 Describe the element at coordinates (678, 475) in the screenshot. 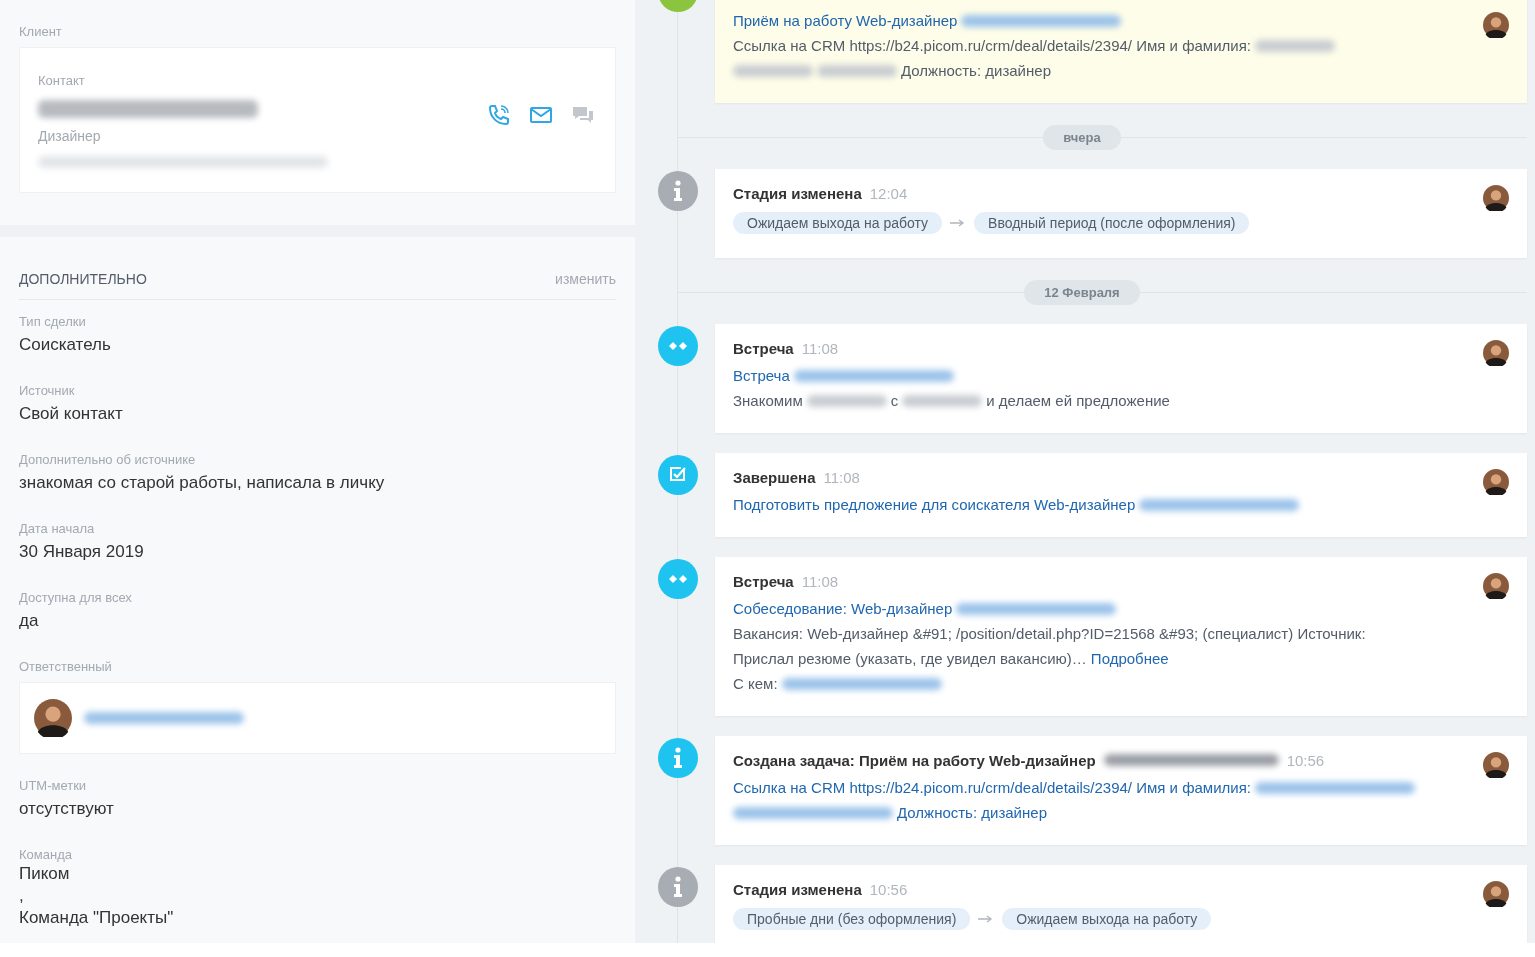

I see `checkbox-icon` at that location.